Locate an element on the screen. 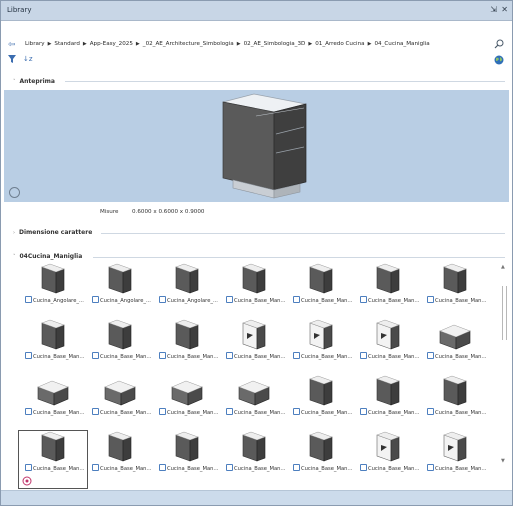  funnel-icon is located at coordinates (12, 59).